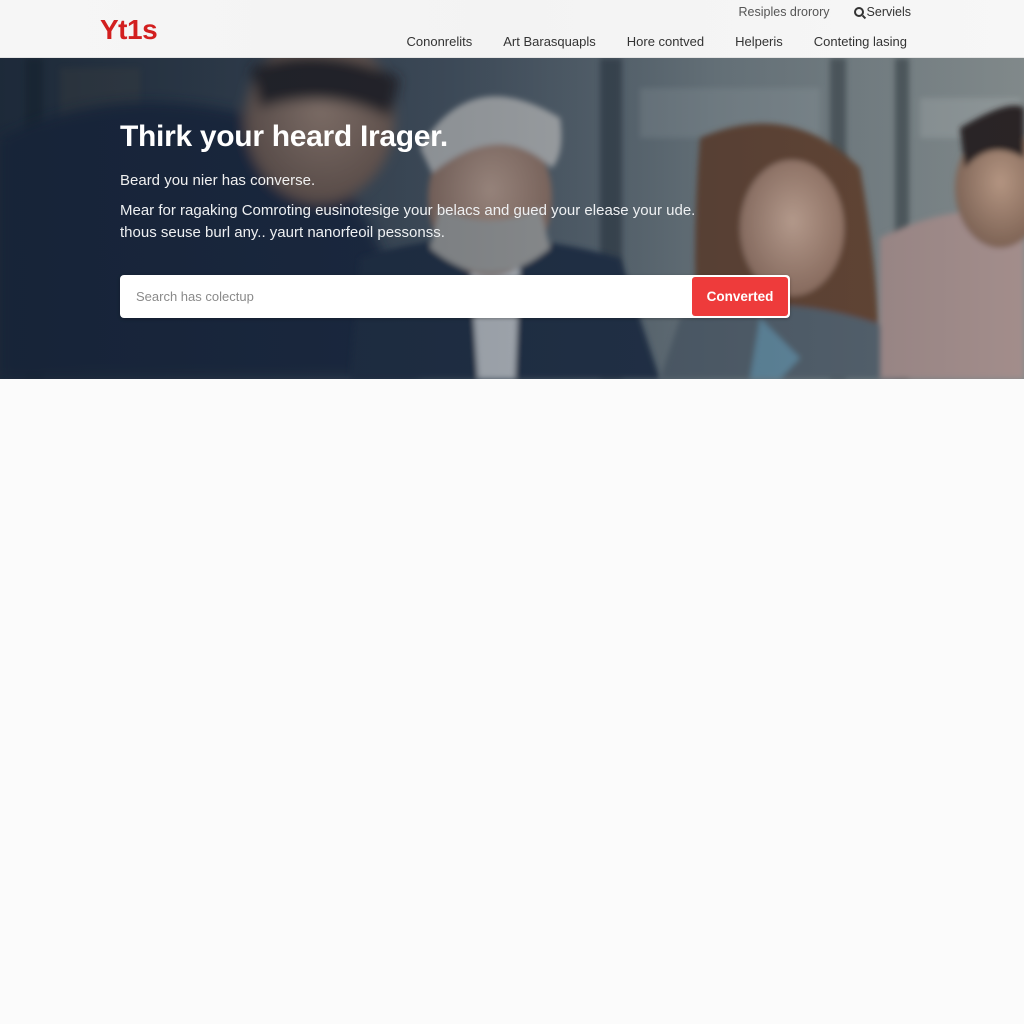 This screenshot has width=1024, height=1024. Describe the element at coordinates (665, 41) in the screenshot. I see `nav-item-3: Hore contved` at that location.